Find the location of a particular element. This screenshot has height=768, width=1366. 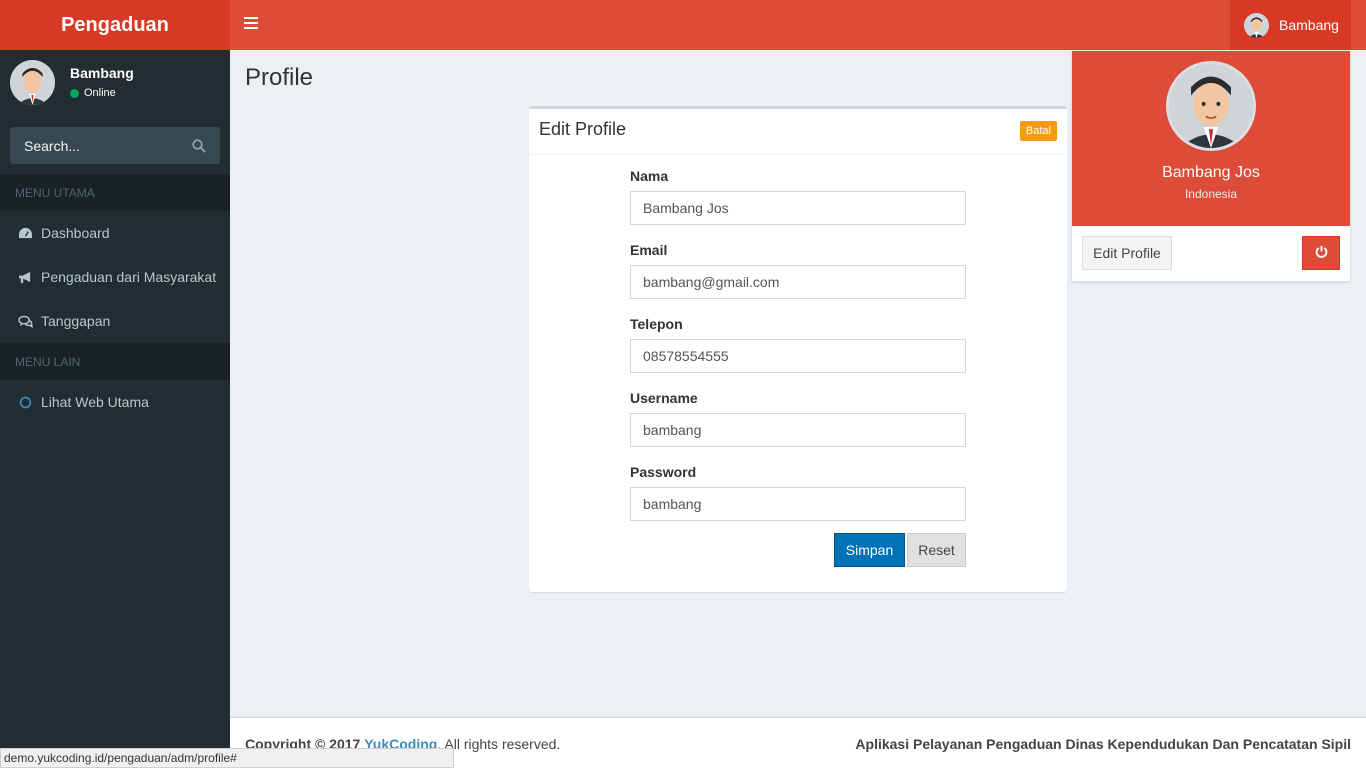

email-input is located at coordinates (798, 282).